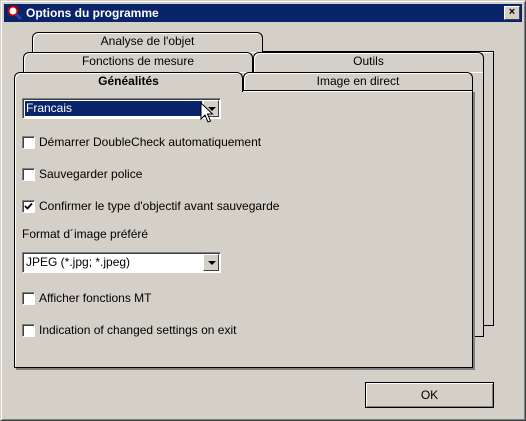 Image resolution: width=526 pixels, height=421 pixels. Describe the element at coordinates (263, 13) in the screenshot. I see `title-bar: Options du programme ×` at that location.